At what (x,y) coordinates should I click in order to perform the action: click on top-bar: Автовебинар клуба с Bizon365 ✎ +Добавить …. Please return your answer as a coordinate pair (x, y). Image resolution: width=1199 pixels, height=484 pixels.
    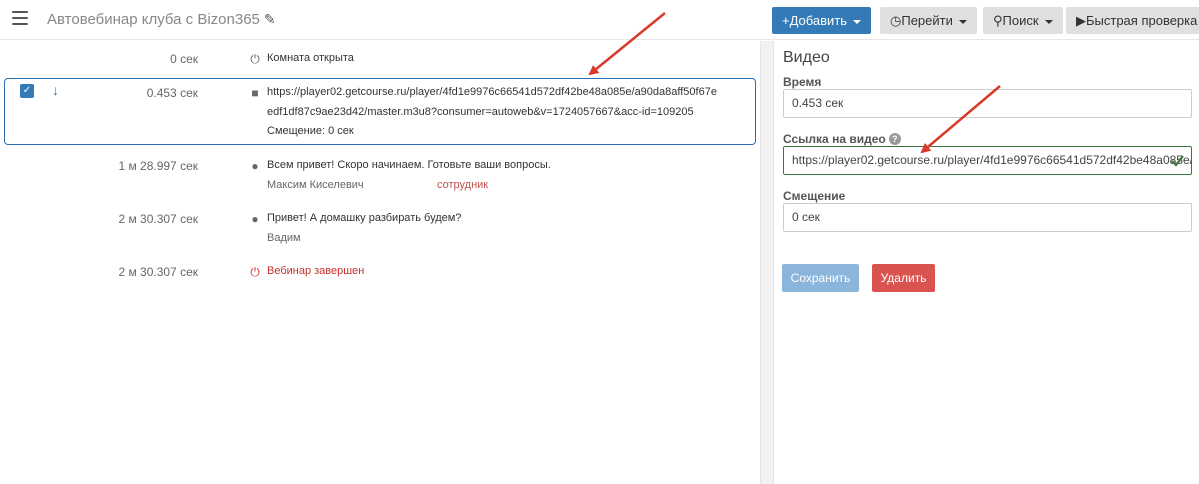
    Looking at the image, I should click on (599, 20).